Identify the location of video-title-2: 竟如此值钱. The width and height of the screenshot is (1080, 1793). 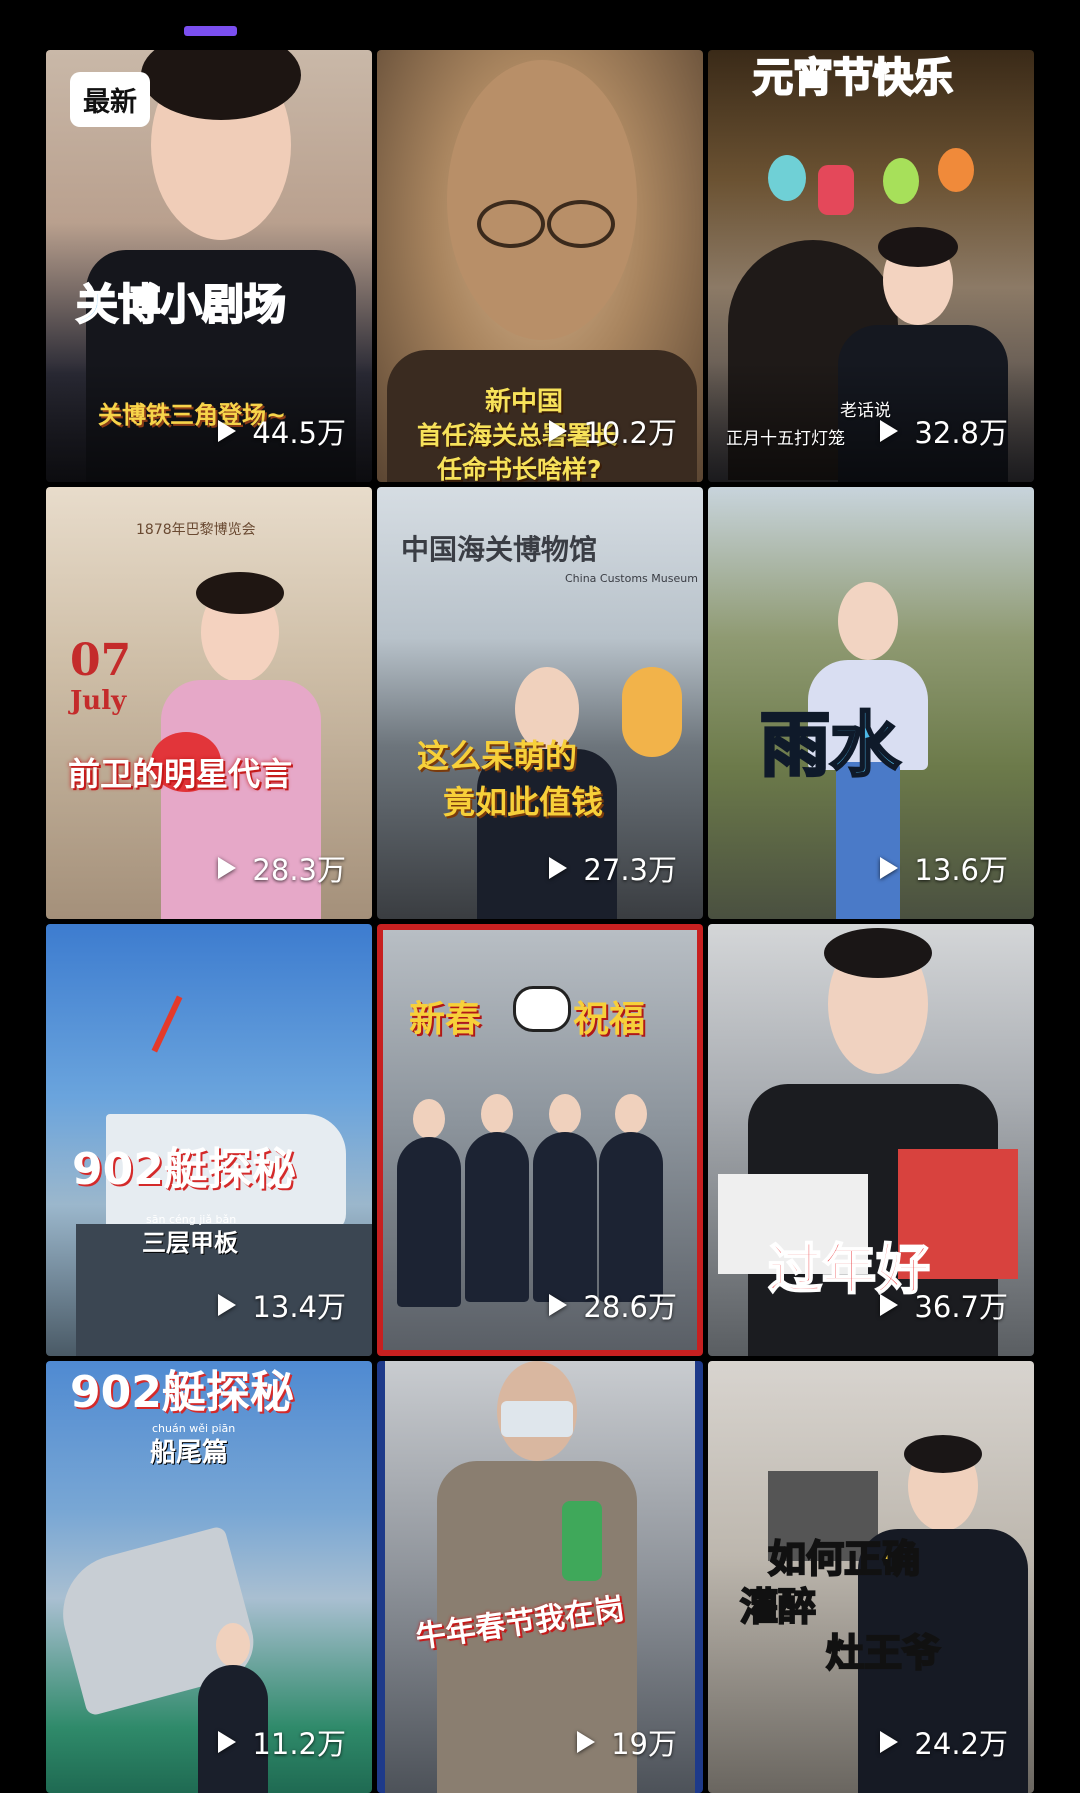
(523, 802).